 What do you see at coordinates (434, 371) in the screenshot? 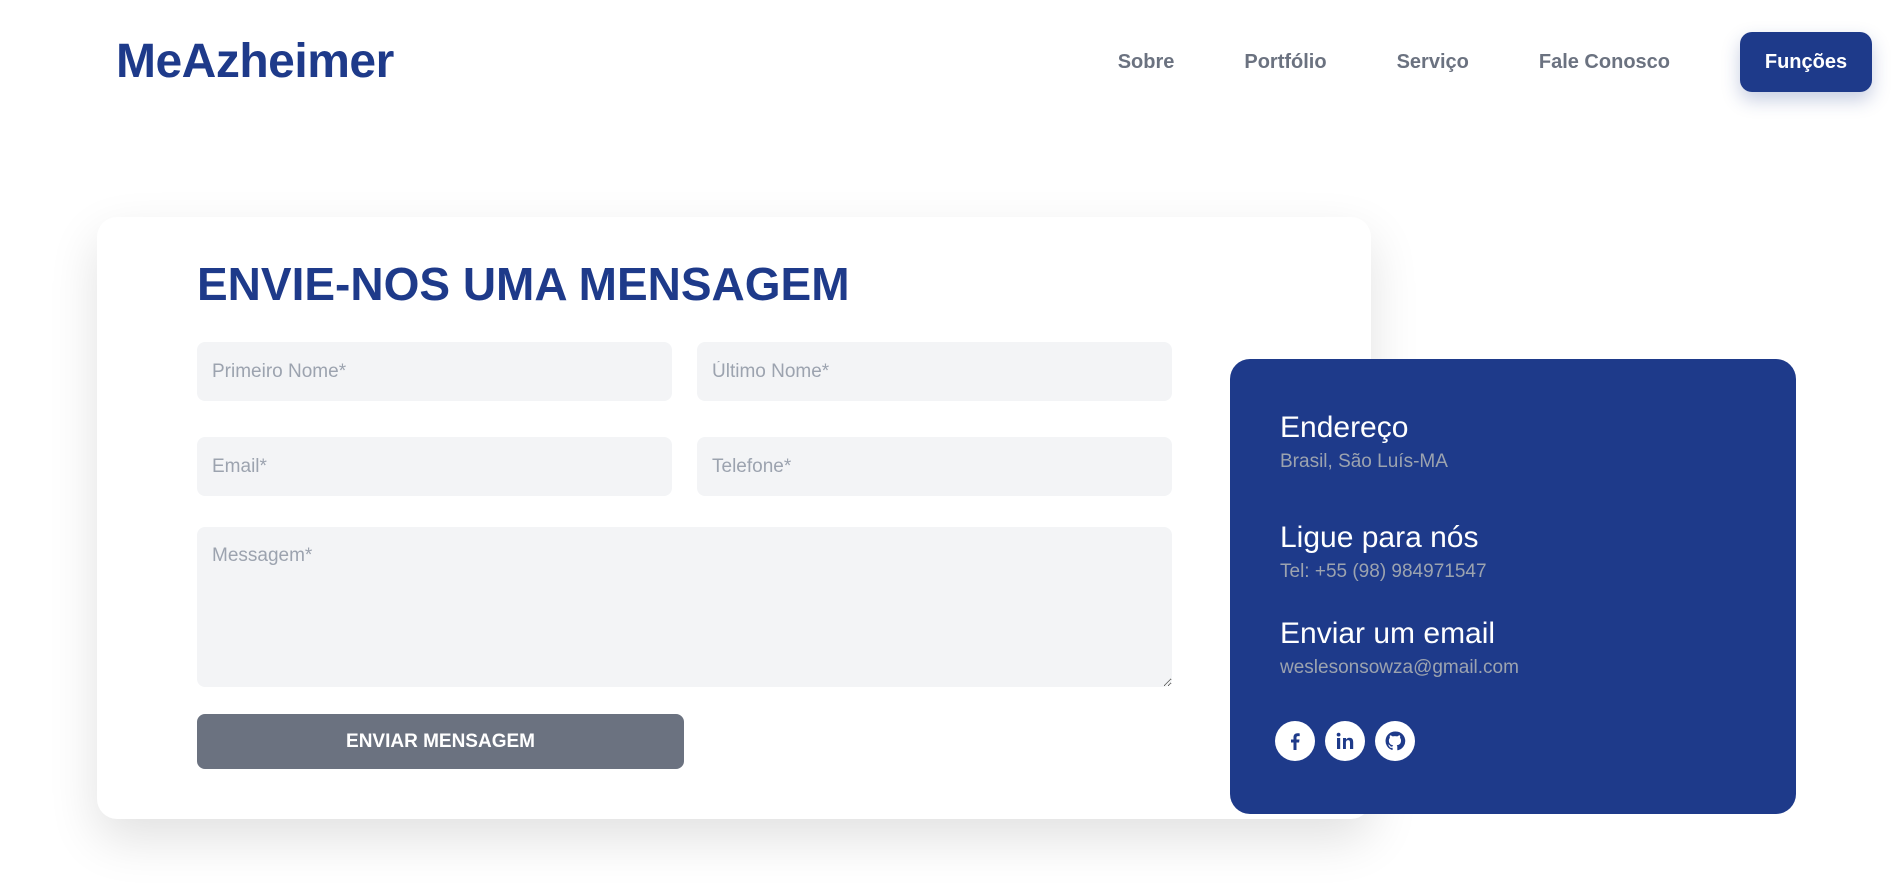
I see `first-name-input` at bounding box center [434, 371].